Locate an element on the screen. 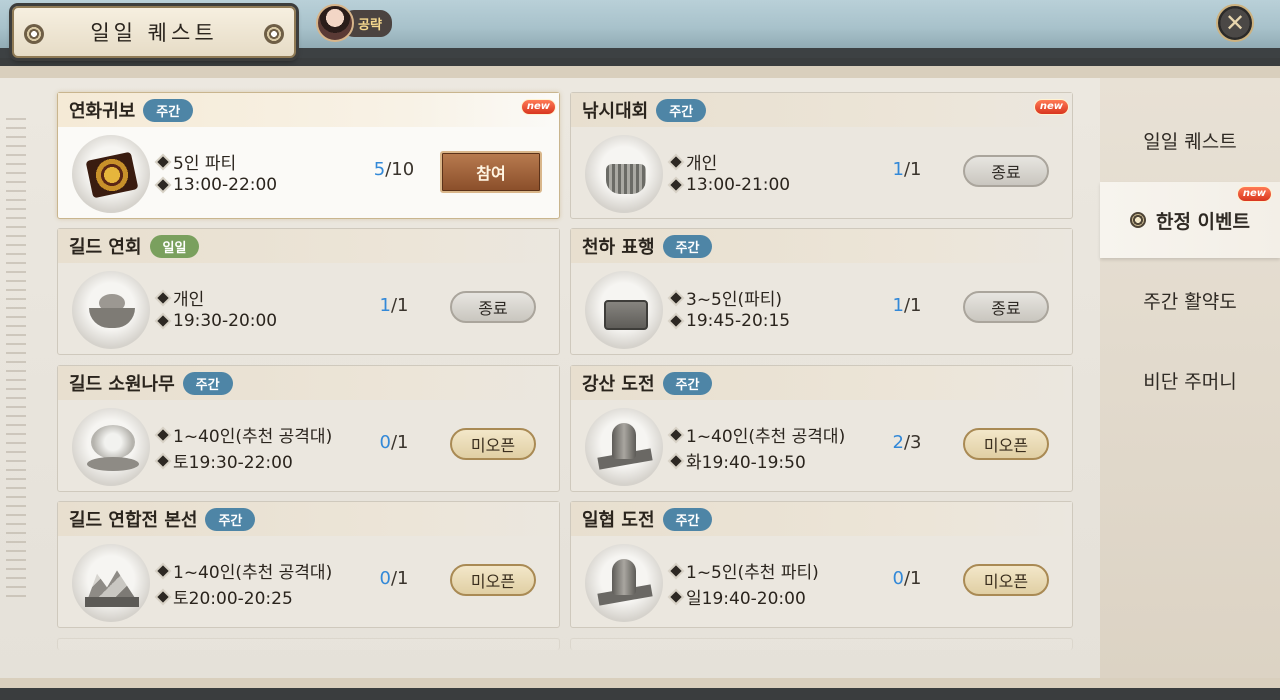 The width and height of the screenshot is (1280, 700). join-button: 참여 is located at coordinates (491, 172).